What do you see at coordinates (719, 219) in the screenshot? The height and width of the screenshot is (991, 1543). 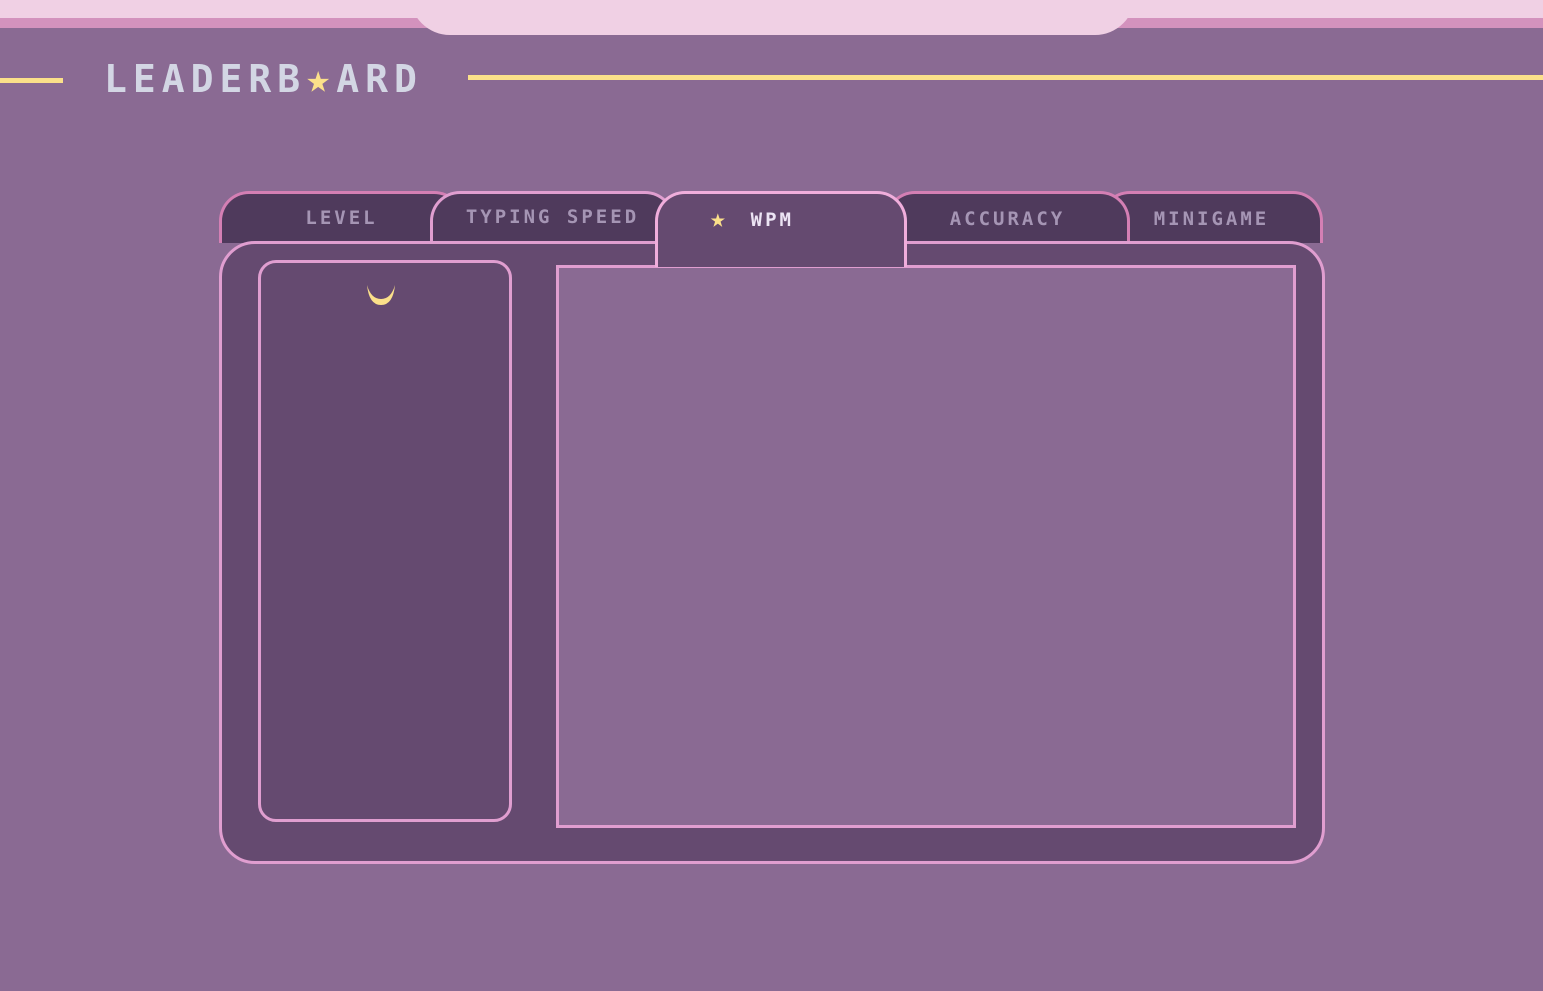 I see `star-icon: ★` at bounding box center [719, 219].